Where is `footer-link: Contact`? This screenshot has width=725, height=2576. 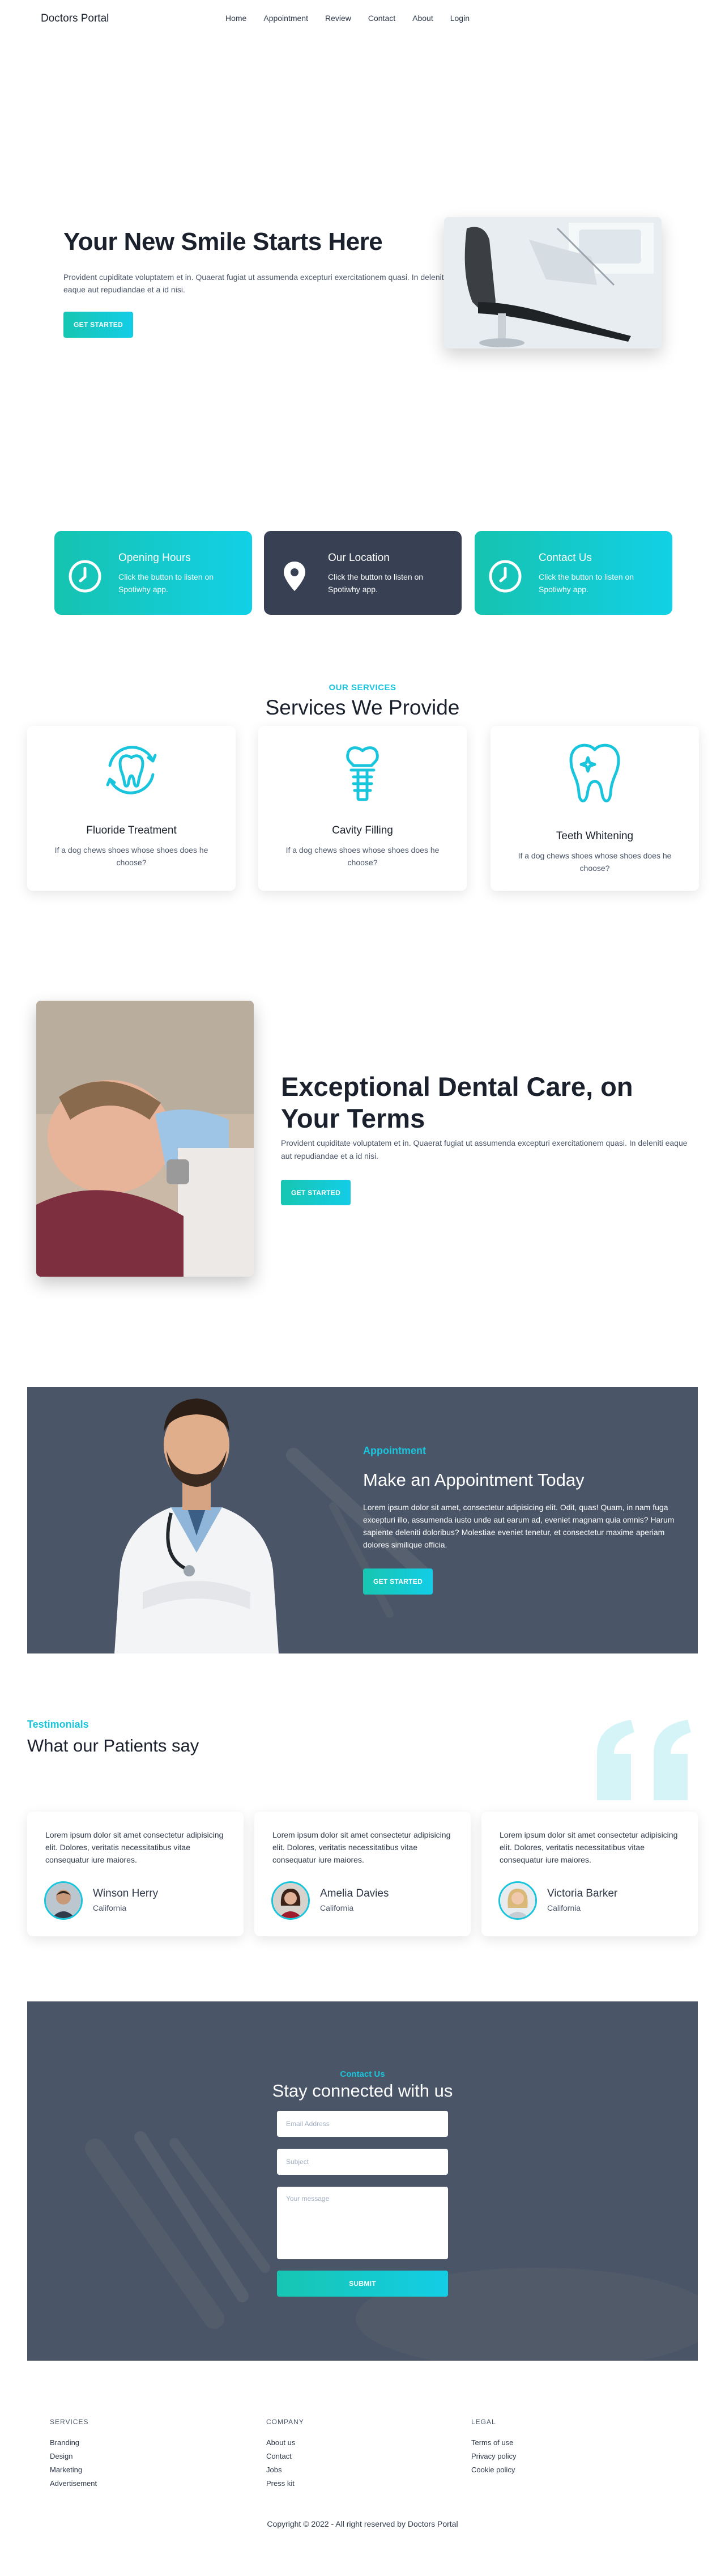
footer-link: Contact is located at coordinates (285, 2456).